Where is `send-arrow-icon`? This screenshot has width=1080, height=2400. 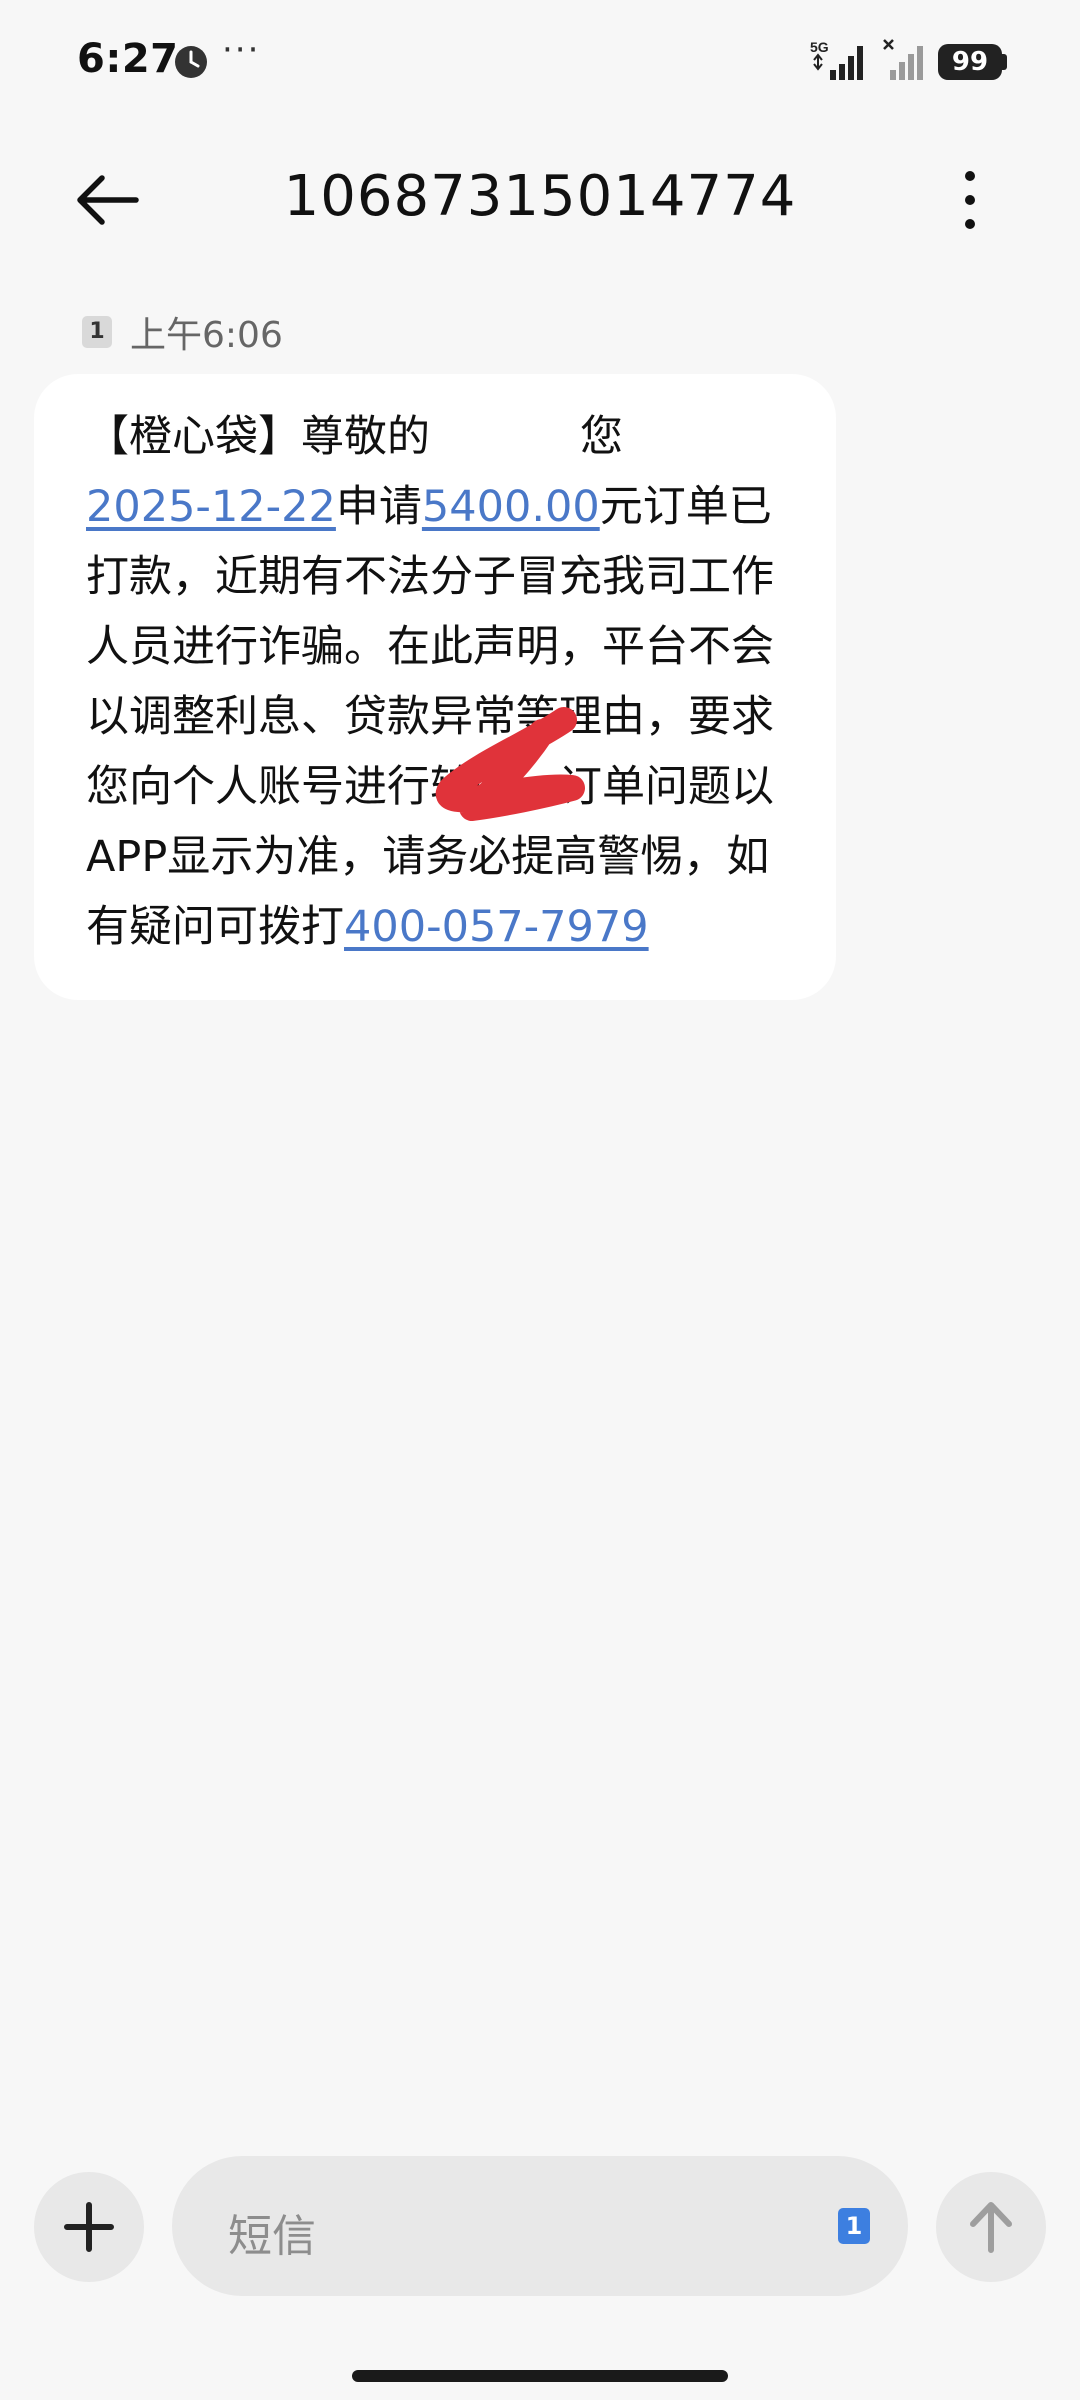 send-arrow-icon is located at coordinates (991, 2227).